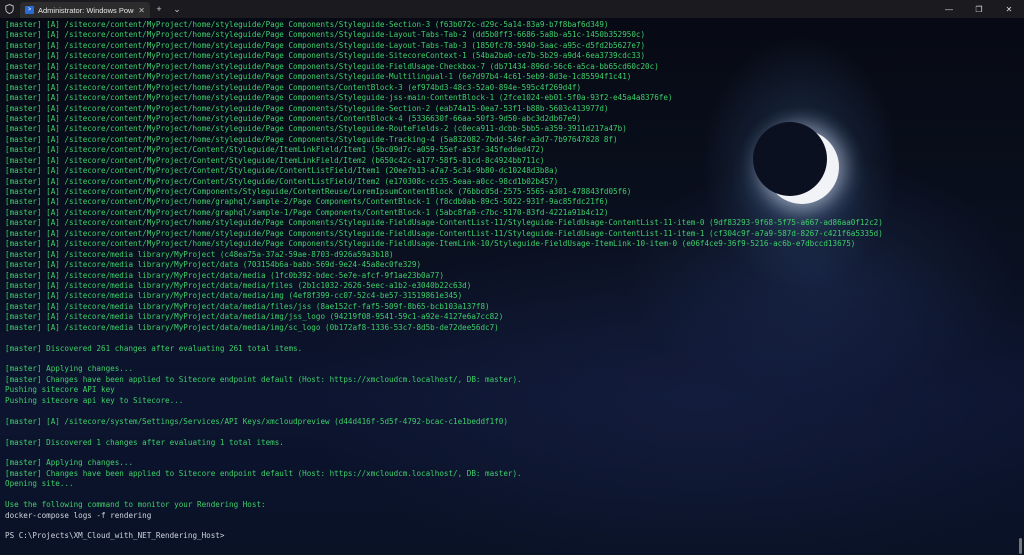 Image resolution: width=1024 pixels, height=555 pixels. What do you see at coordinates (141, 10) in the screenshot?
I see `tab-close-icon: ✕` at bounding box center [141, 10].